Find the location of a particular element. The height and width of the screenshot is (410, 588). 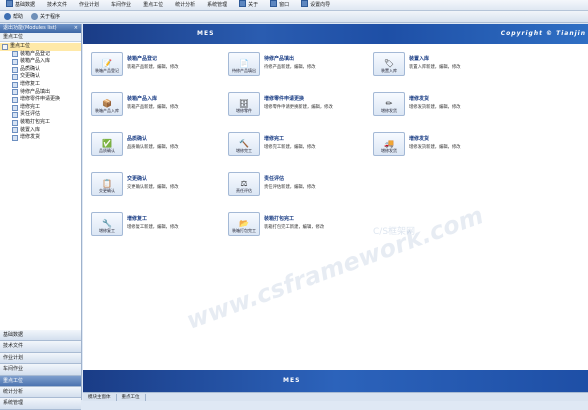

category-work-plan: 作业计划 is located at coordinates (40, 358).